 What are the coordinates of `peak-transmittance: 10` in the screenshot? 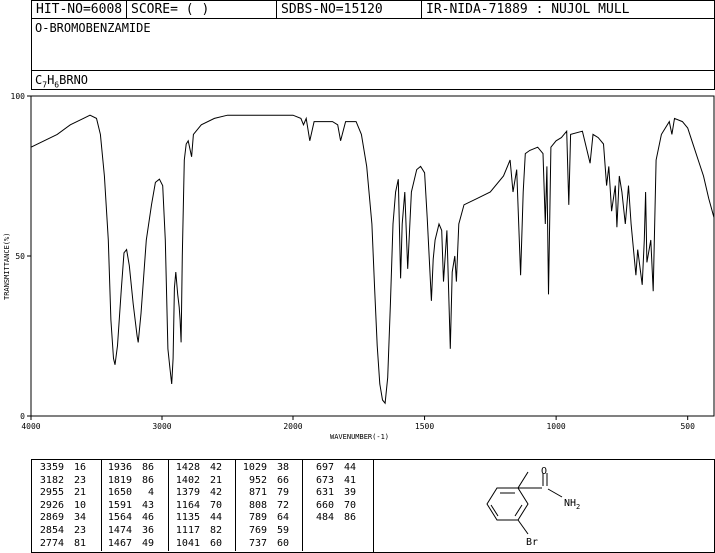 It's located at (79, 505).